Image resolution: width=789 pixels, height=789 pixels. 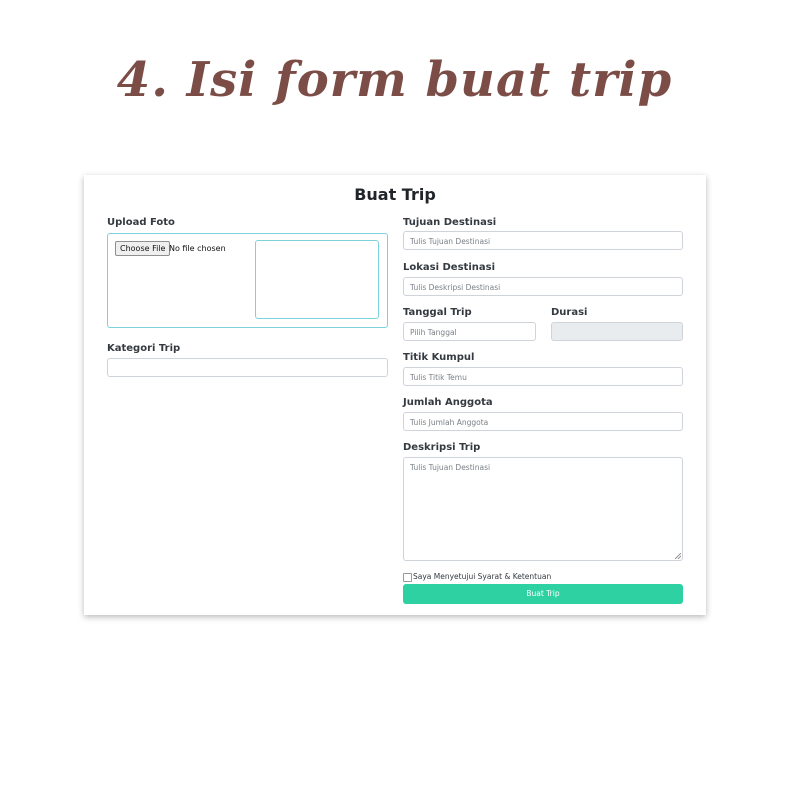 What do you see at coordinates (469, 331) in the screenshot?
I see `trip-date-input: Pilih Tanggal` at bounding box center [469, 331].